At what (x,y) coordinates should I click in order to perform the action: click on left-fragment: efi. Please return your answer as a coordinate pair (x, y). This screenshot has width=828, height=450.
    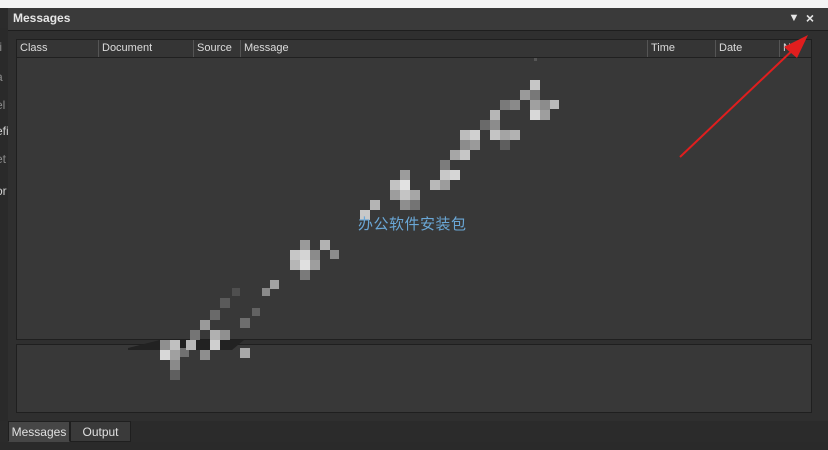
    Looking at the image, I should click on (4, 131).